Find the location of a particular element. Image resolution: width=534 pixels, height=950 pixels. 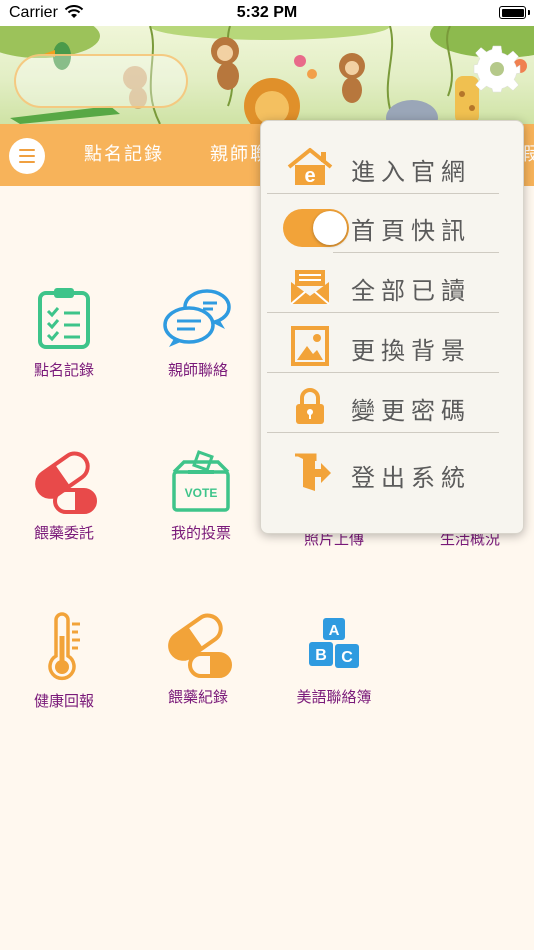

menu-item-label: 進入官網 is located at coordinates (411, 172).